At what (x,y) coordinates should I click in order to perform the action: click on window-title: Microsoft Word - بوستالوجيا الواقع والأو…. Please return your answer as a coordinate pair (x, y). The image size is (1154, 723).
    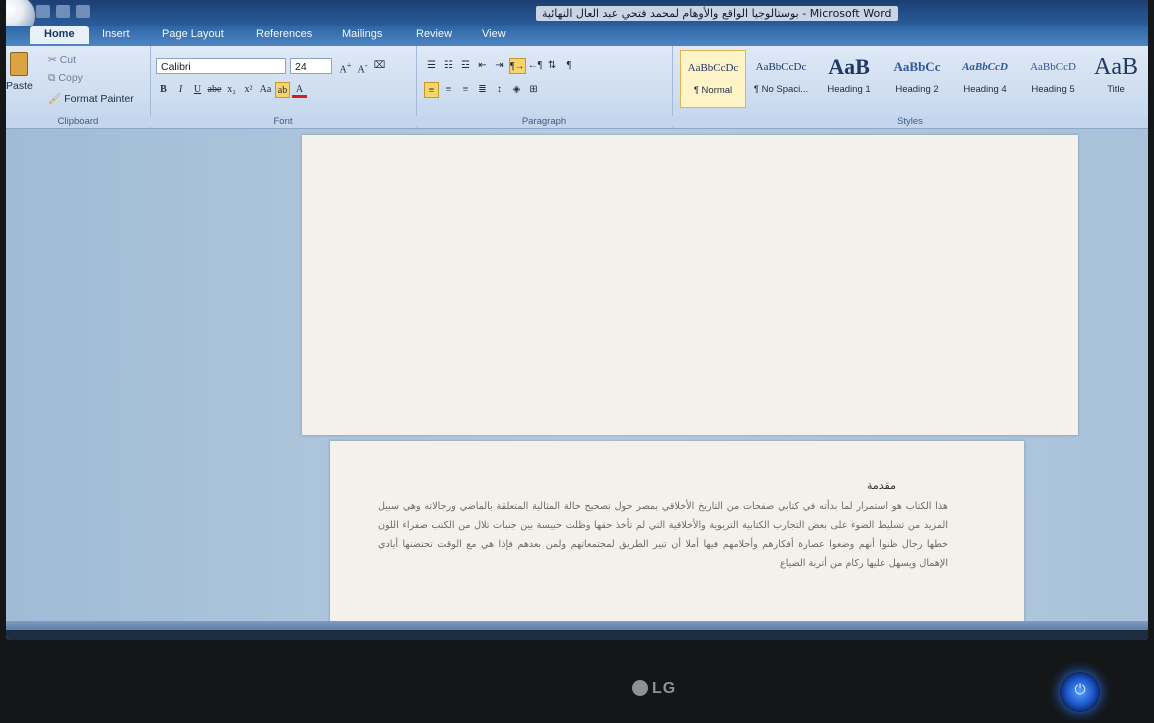
    Looking at the image, I should click on (717, 13).